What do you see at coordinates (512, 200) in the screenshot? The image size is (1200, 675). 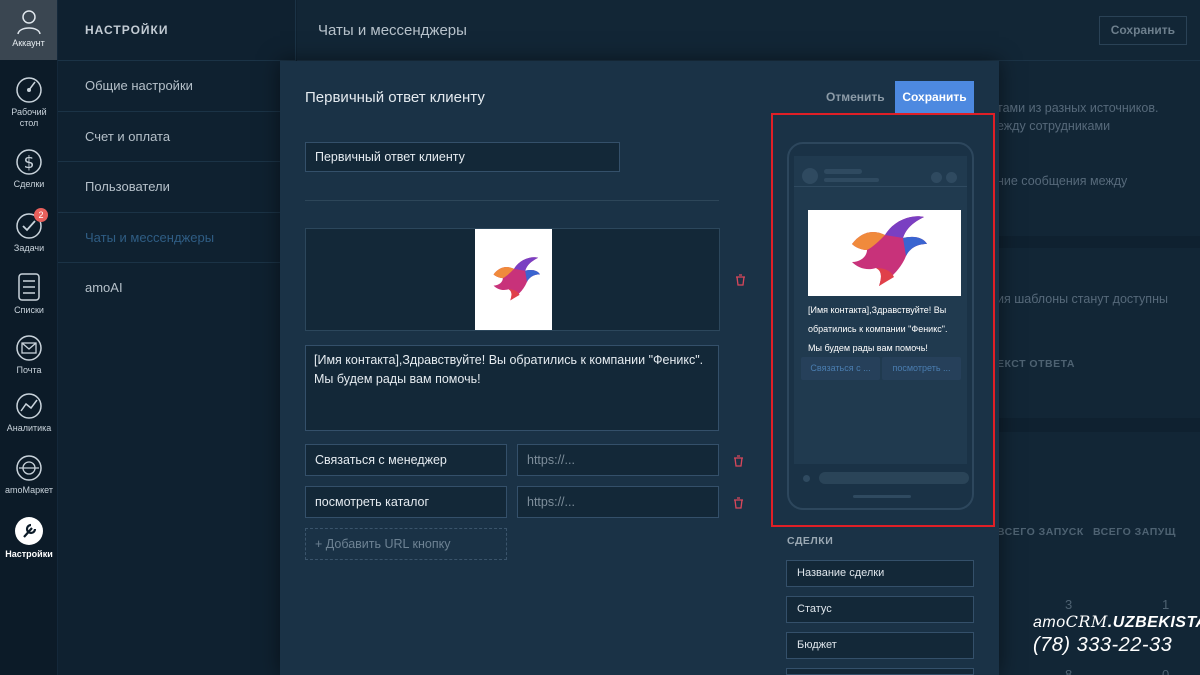 I see `divider` at bounding box center [512, 200].